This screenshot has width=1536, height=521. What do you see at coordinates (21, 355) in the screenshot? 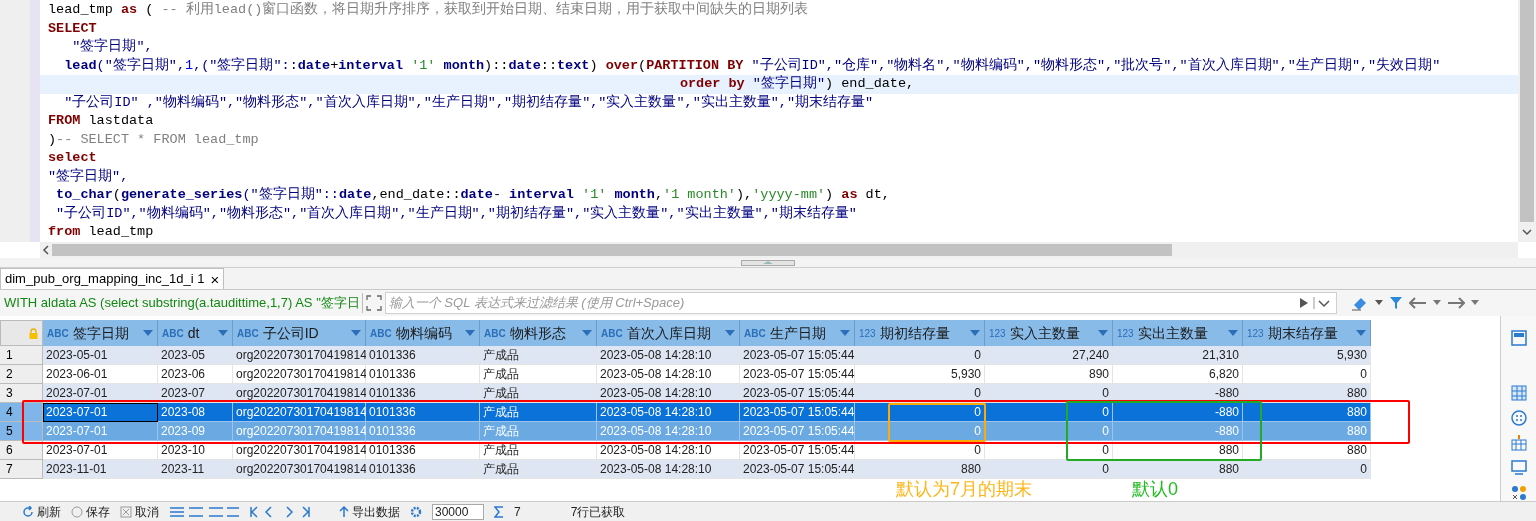
I see `row-number: 1` at bounding box center [21, 355].